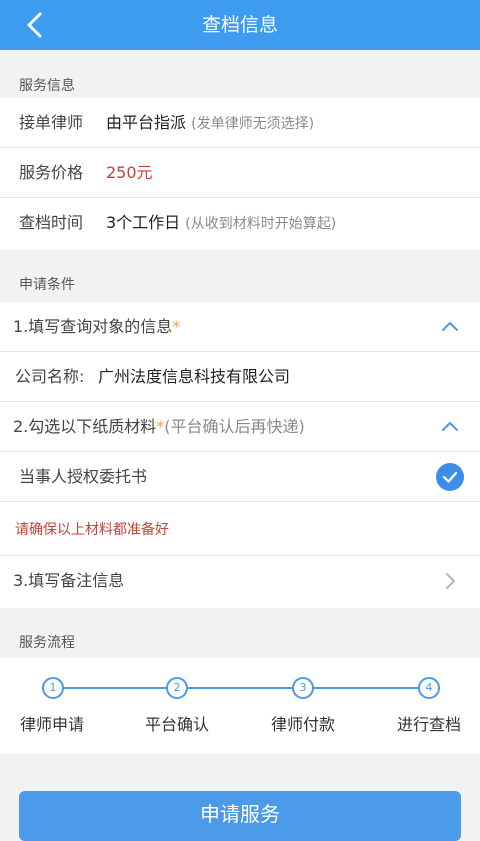  I want to click on material-item-label: 当事人授权委托书, so click(83, 476).